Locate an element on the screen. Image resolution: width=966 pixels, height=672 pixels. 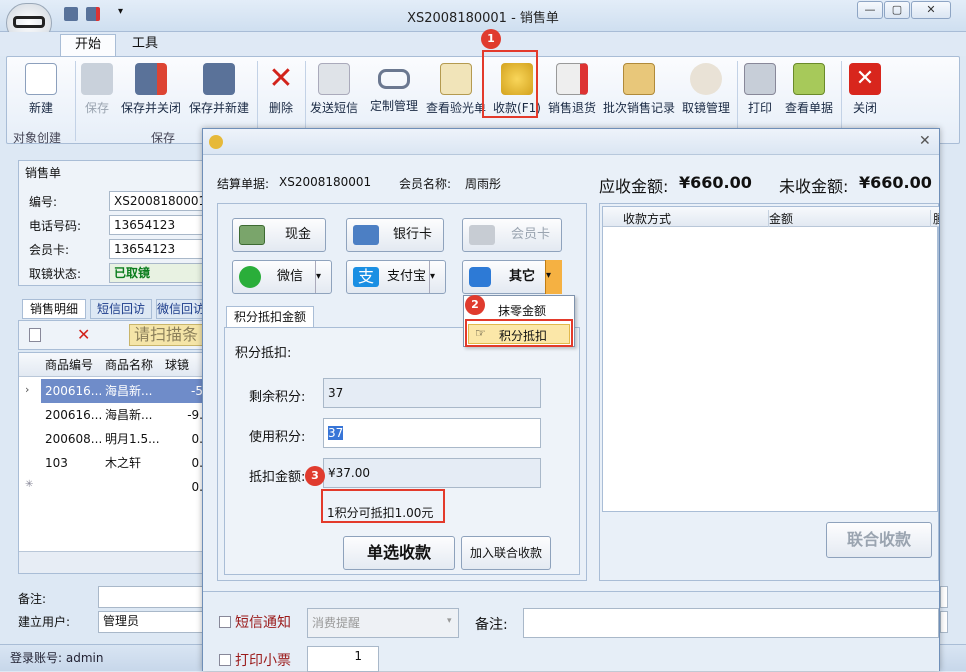
save-and-new-button: 保存并新建 is located at coordinates (219, 94).